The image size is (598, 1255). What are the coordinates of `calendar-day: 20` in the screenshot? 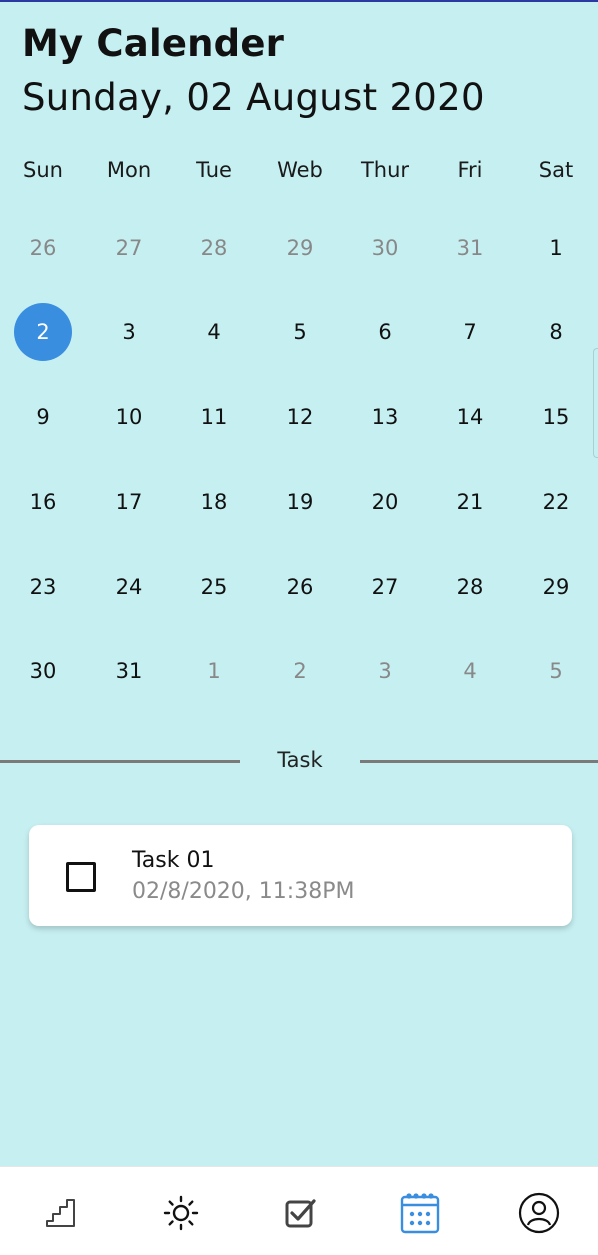 It's located at (385, 502).